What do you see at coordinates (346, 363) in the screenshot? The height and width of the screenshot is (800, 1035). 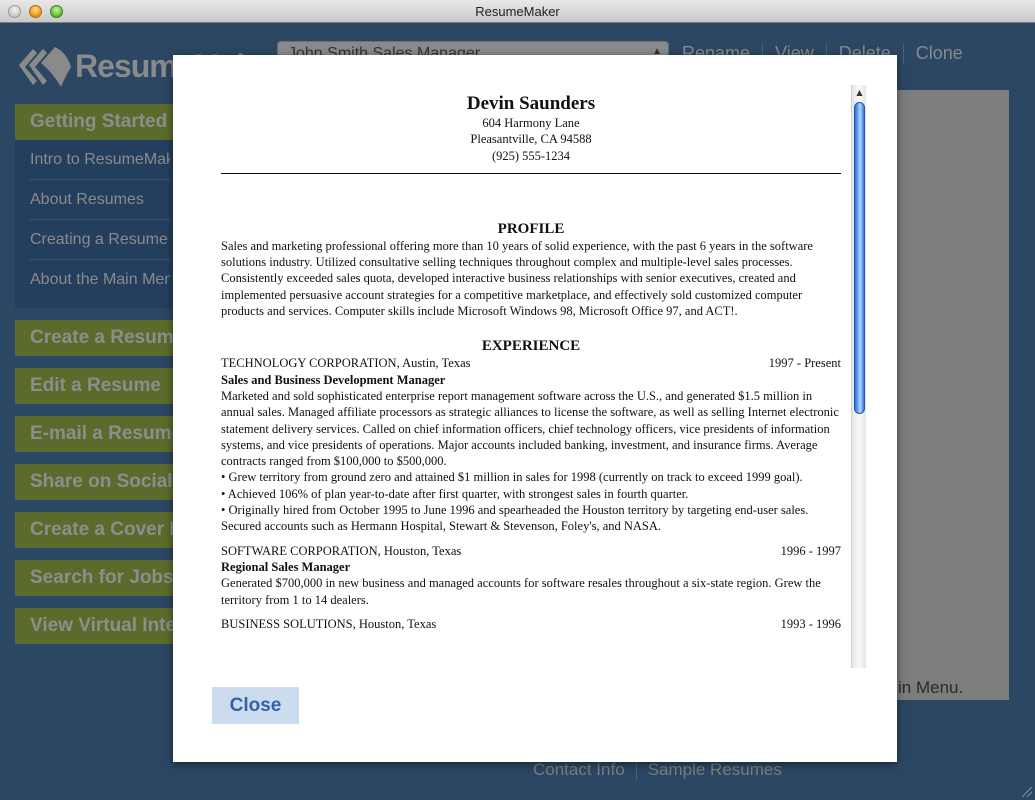 I see `job-company: TECHNOLOGY CORPORATION, Austin, Texas` at bounding box center [346, 363].